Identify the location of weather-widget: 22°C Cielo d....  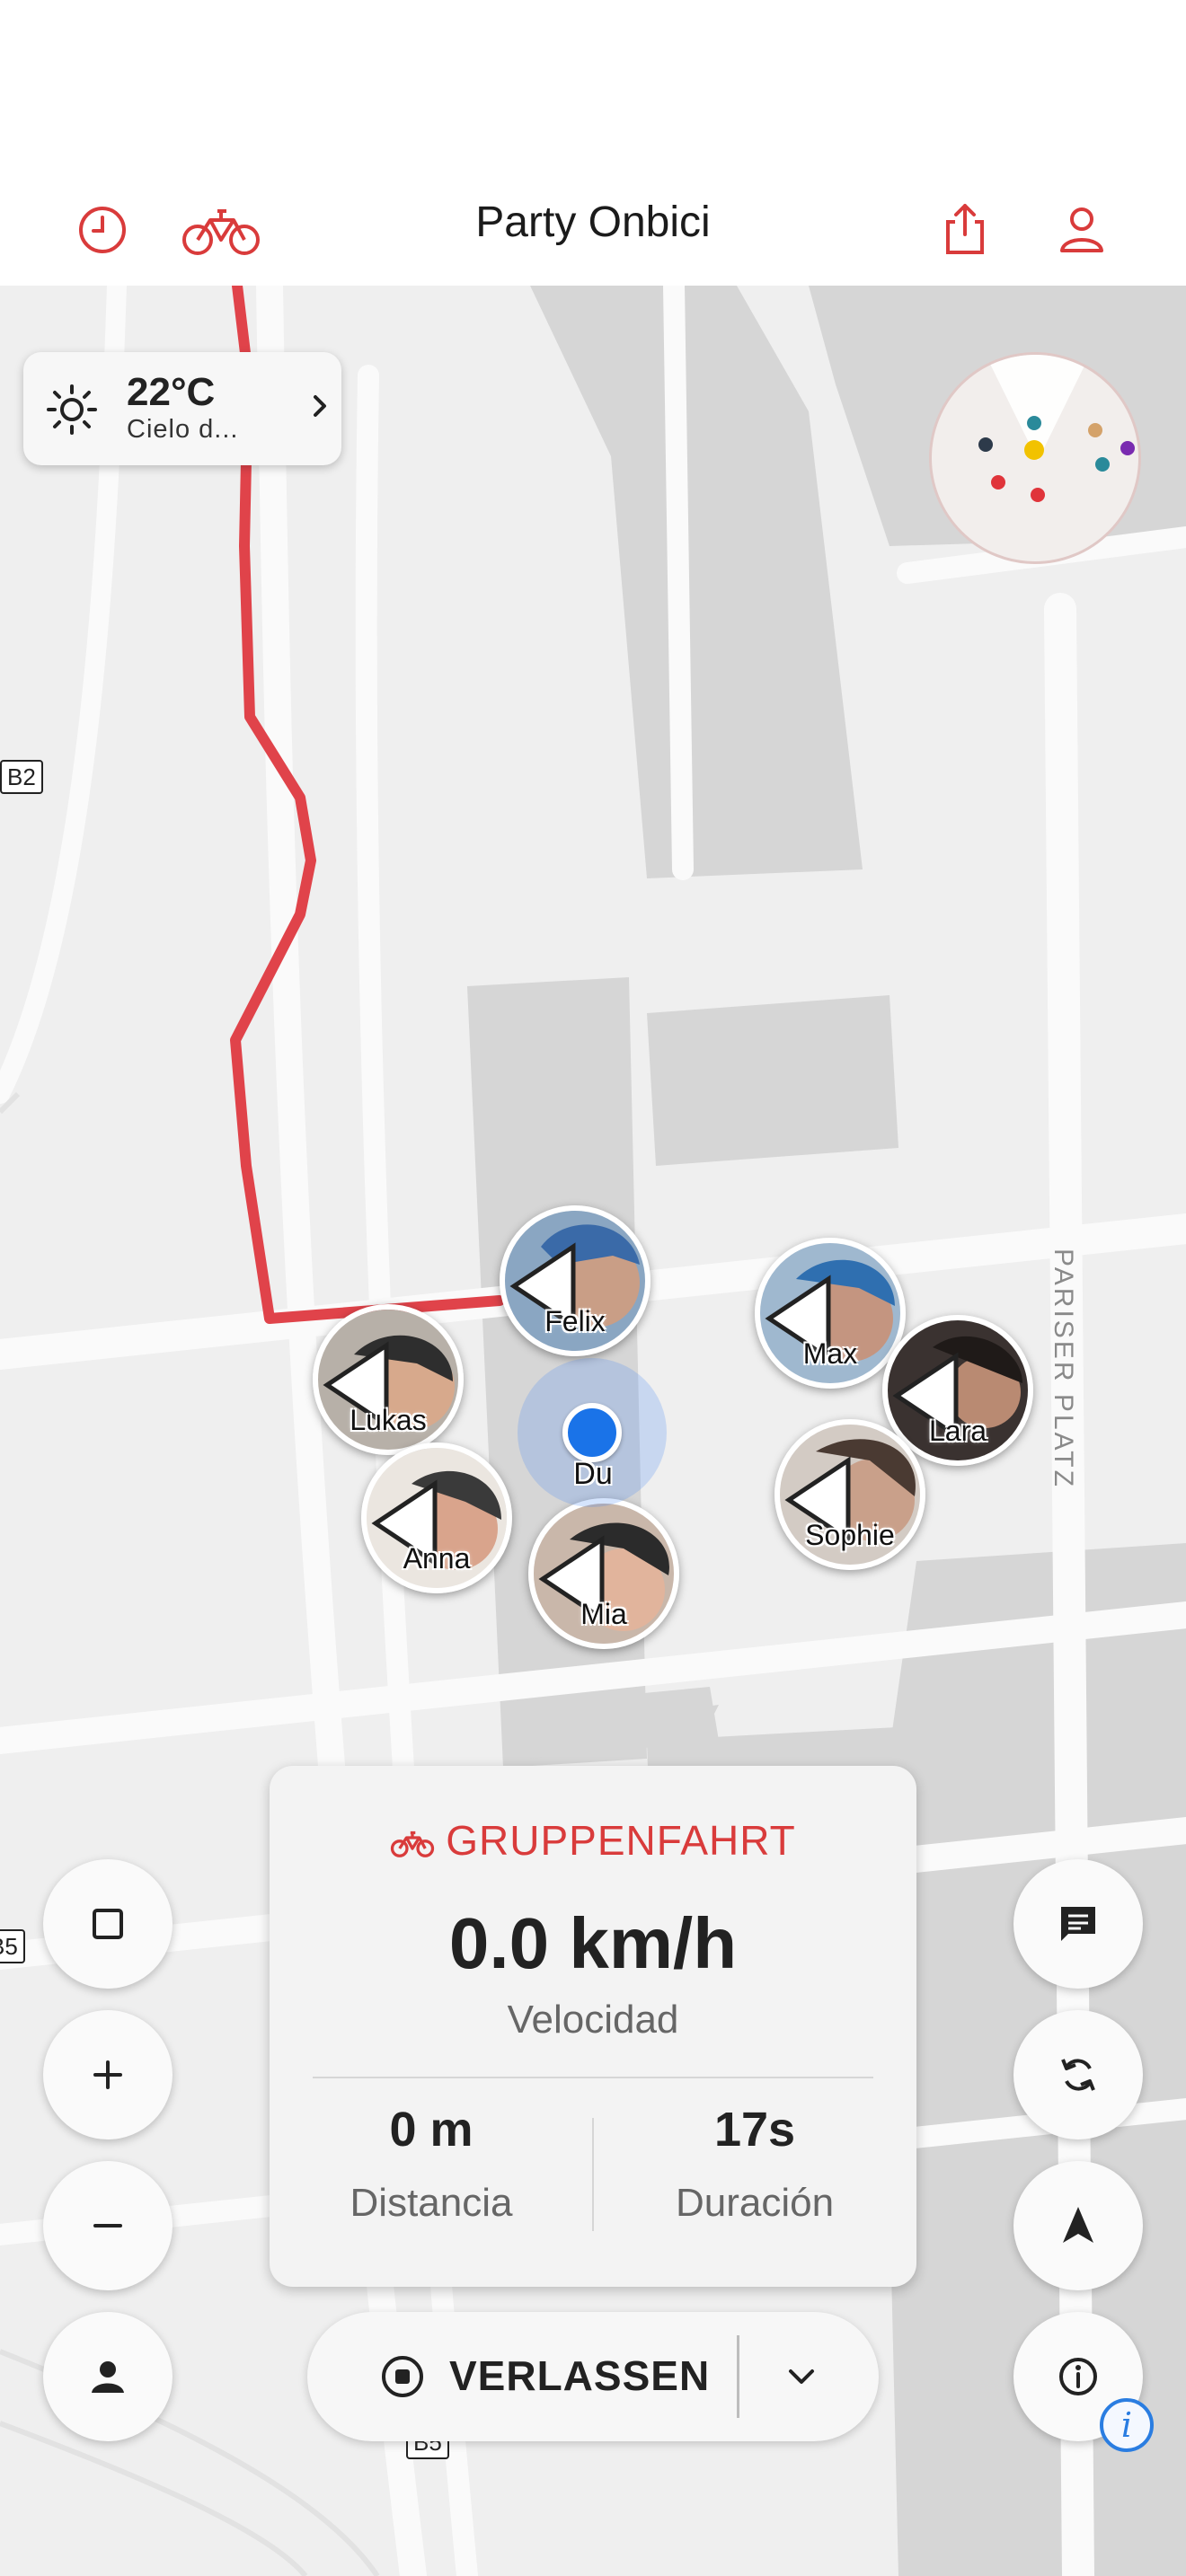
(182, 408).